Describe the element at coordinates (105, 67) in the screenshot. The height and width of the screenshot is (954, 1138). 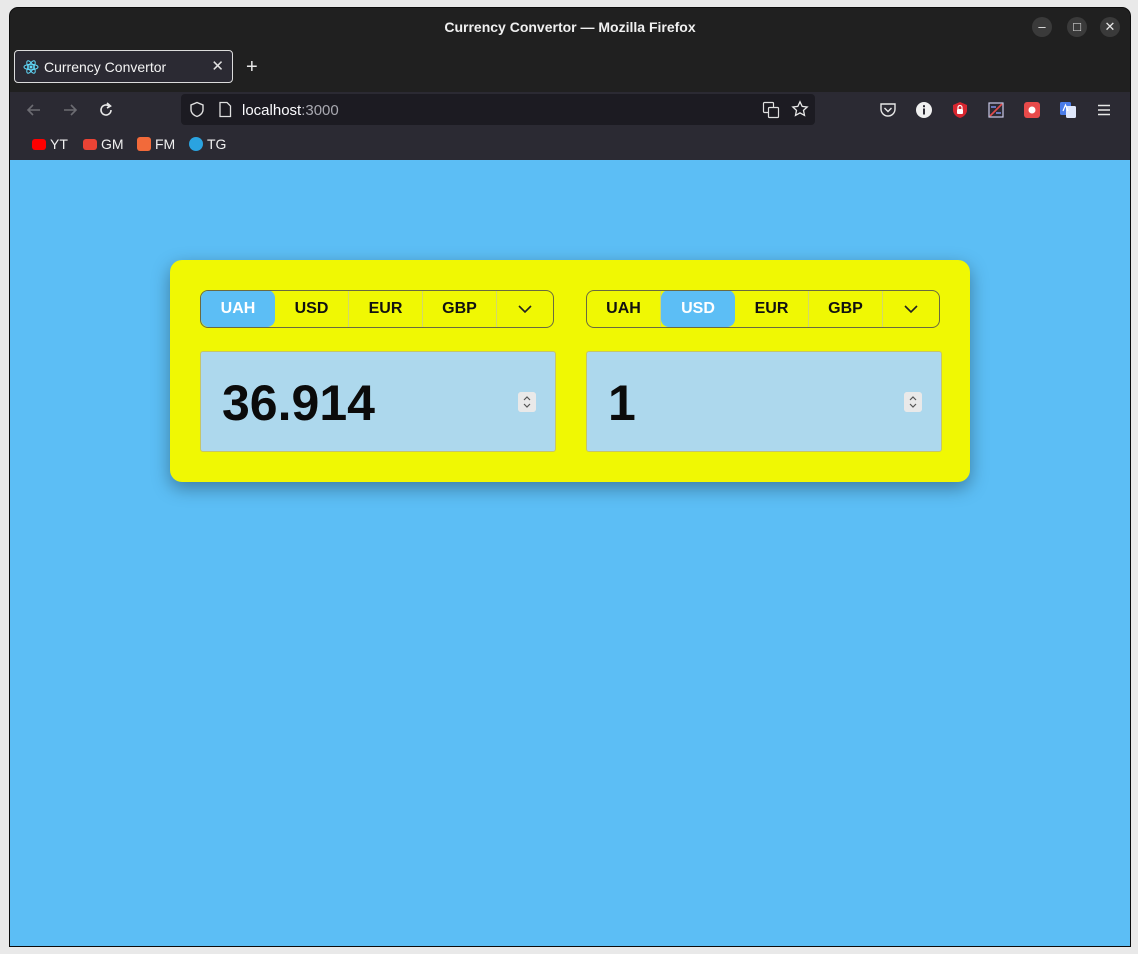
I see `tab-title: Currency Convertor` at that location.